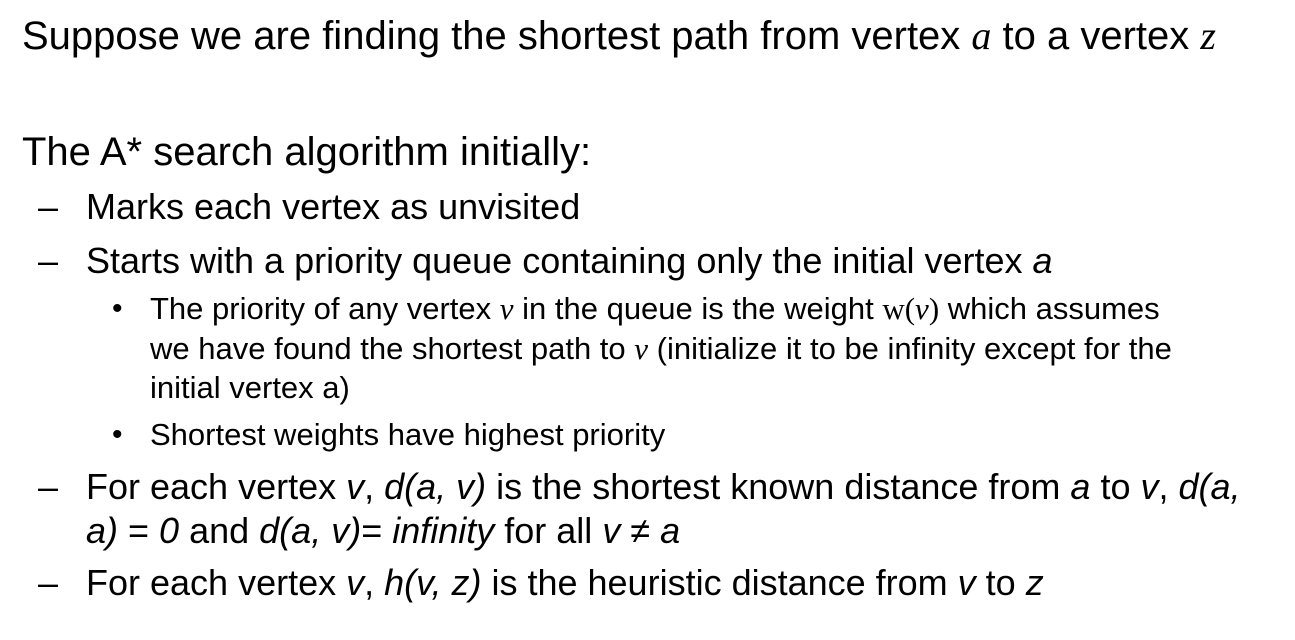 The image size is (1295, 640). What do you see at coordinates (698, 308) in the screenshot?
I see `text: in the queue is the weight` at bounding box center [698, 308].